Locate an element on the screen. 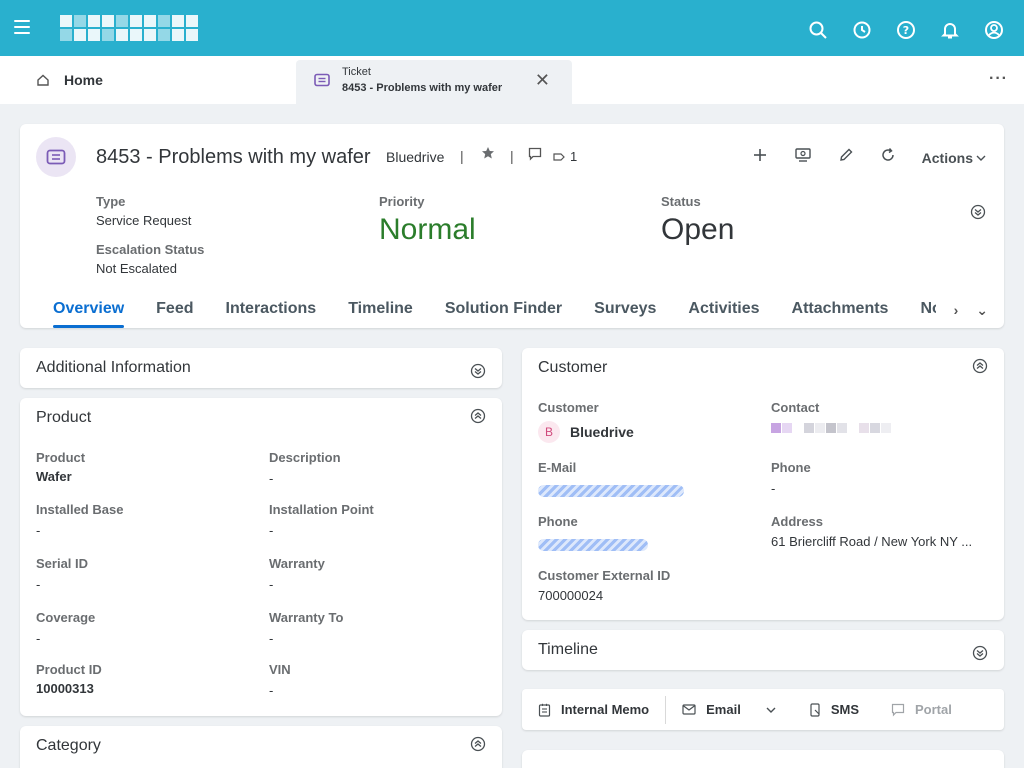 Image resolution: width=1024 pixels, height=768 pixels. internal-memo-button: Internal Memo is located at coordinates (593, 709).